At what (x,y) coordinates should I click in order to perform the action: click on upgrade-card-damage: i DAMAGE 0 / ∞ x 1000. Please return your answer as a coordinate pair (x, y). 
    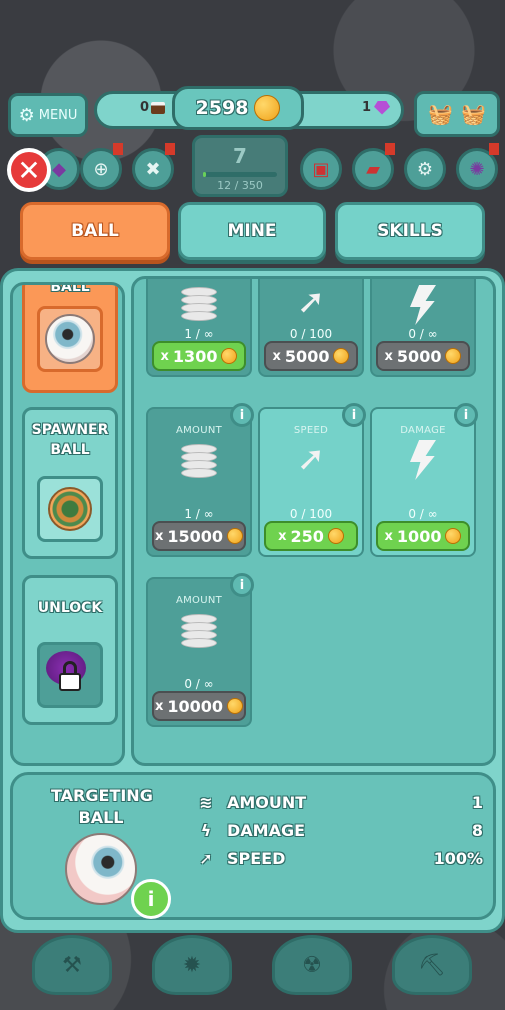
    Looking at the image, I should click on (424, 480).